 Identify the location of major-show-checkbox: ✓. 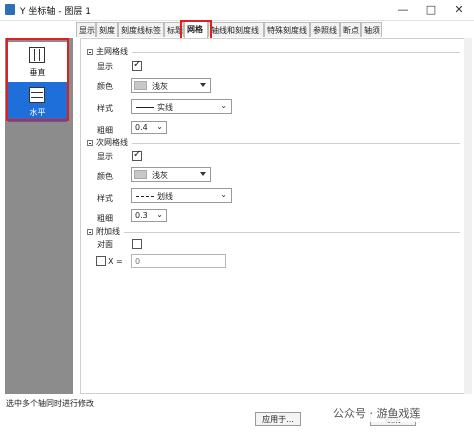
(137, 65).